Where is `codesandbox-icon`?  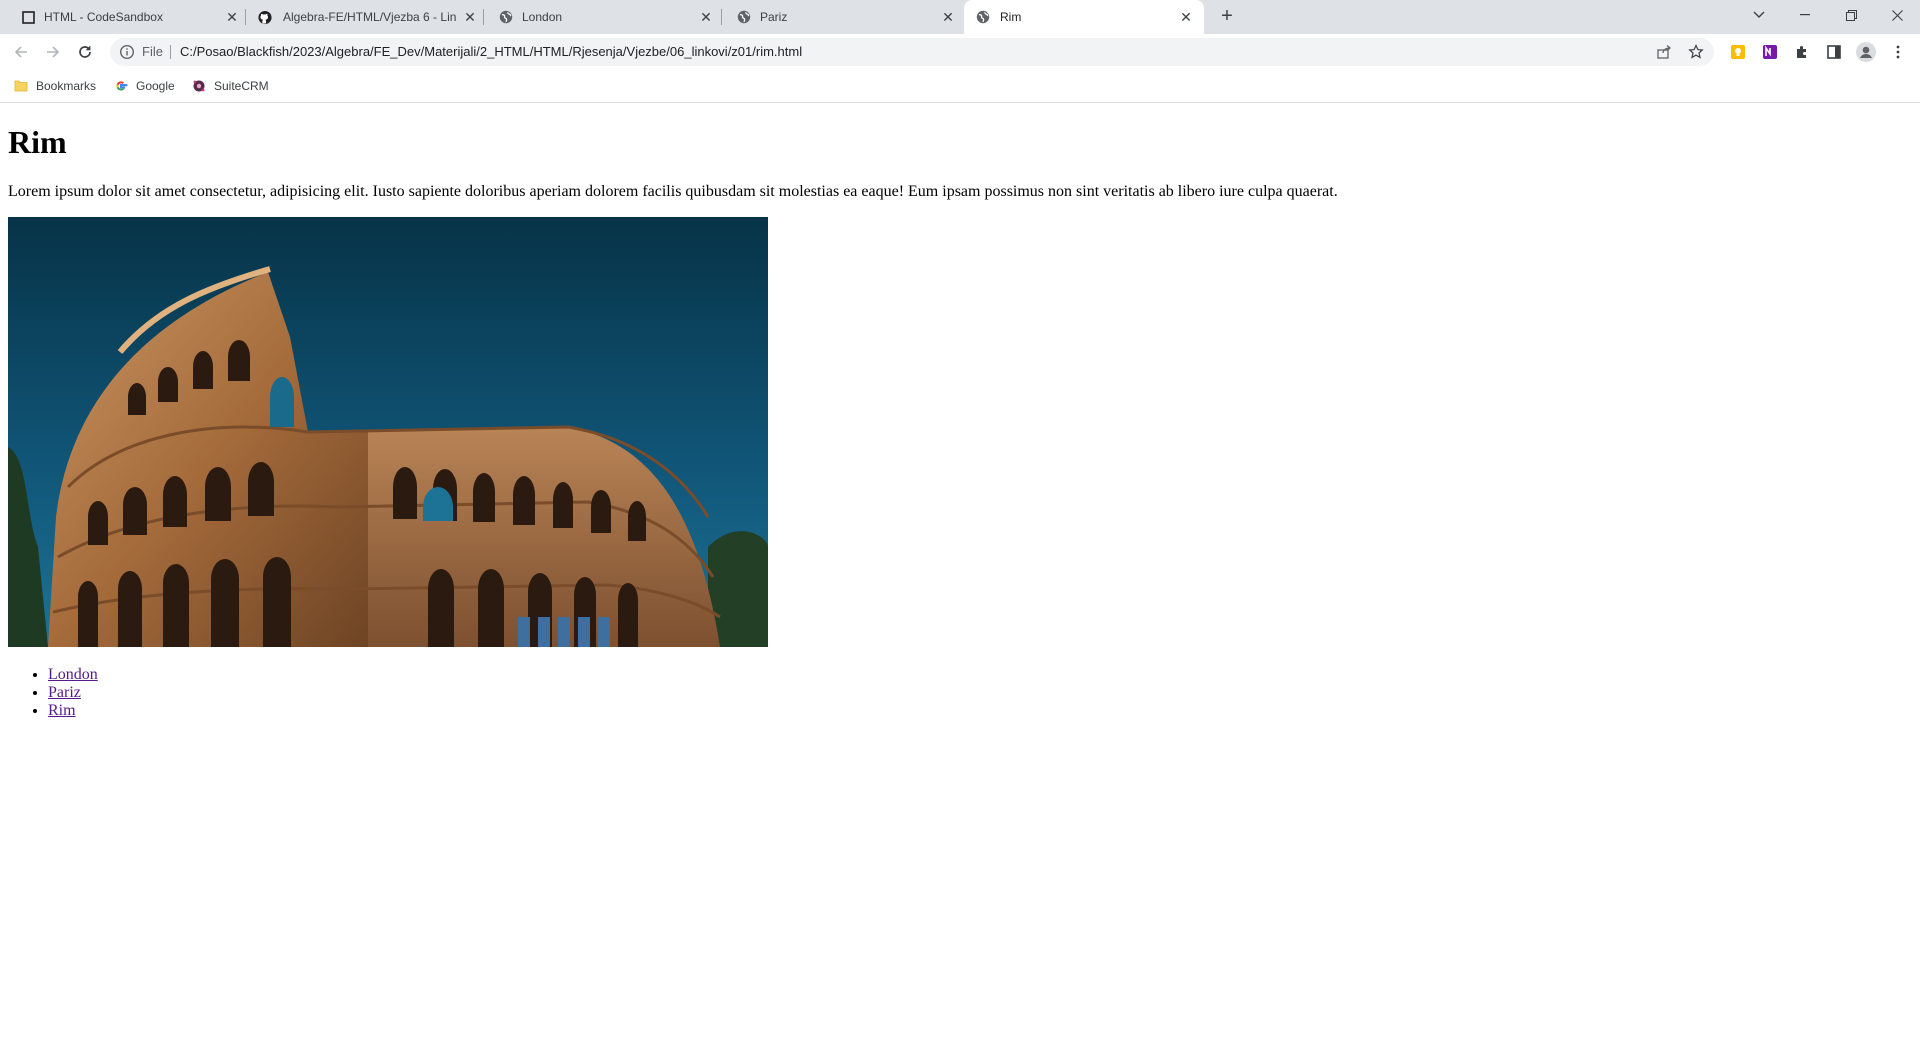 codesandbox-icon is located at coordinates (28, 17).